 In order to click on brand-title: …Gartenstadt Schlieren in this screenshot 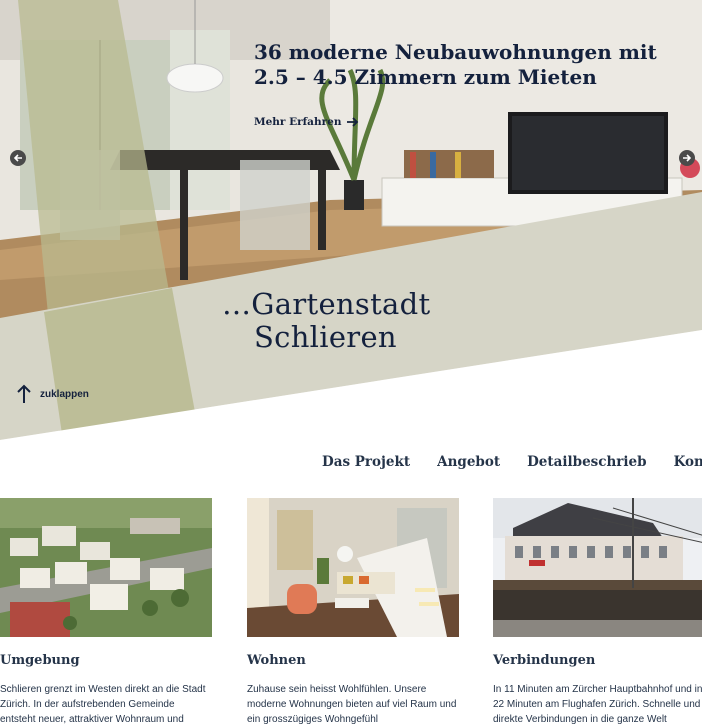, I will do `click(326, 321)`.